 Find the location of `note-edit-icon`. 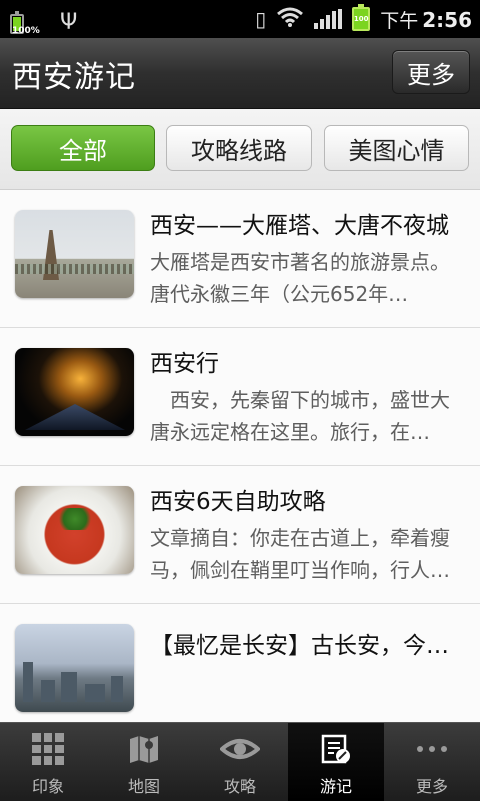

note-edit-icon is located at coordinates (335, 749).